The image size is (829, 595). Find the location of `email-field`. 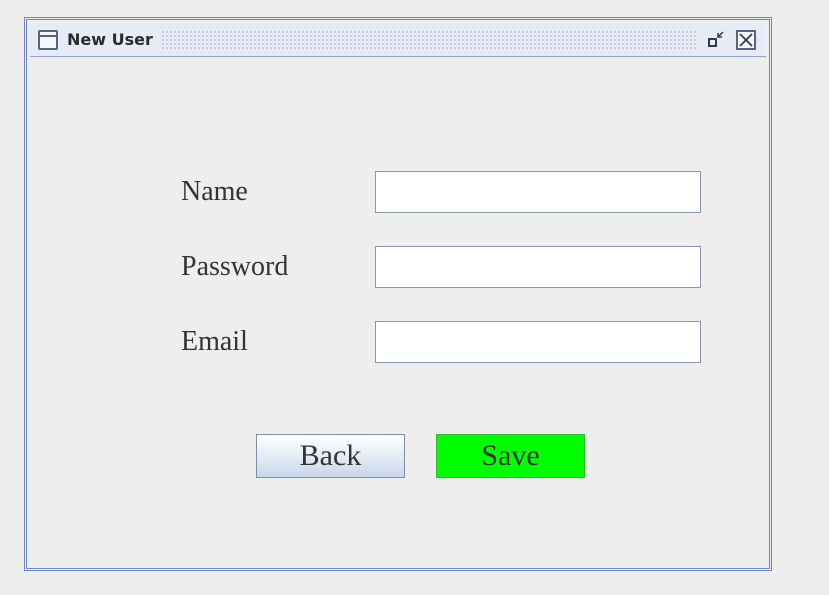

email-field is located at coordinates (538, 342).